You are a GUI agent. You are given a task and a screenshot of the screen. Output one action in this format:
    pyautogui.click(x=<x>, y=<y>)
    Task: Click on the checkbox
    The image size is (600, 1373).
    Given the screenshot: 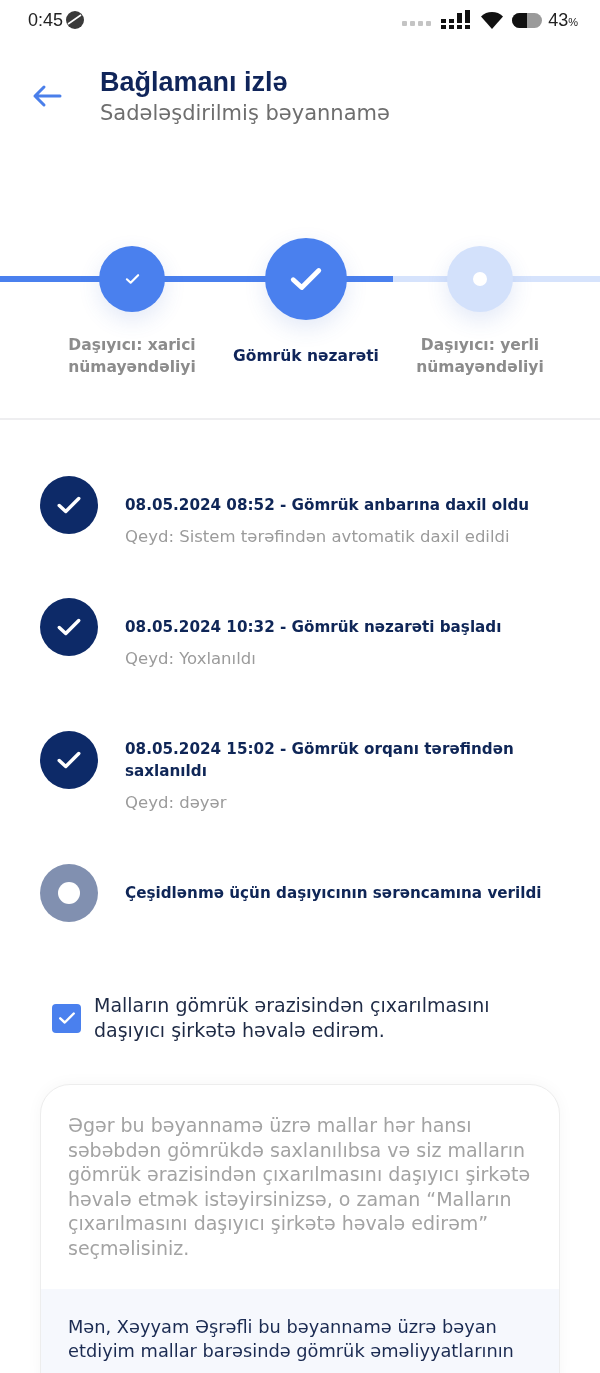 What is the action you would take?
    pyautogui.click(x=66, y=1018)
    